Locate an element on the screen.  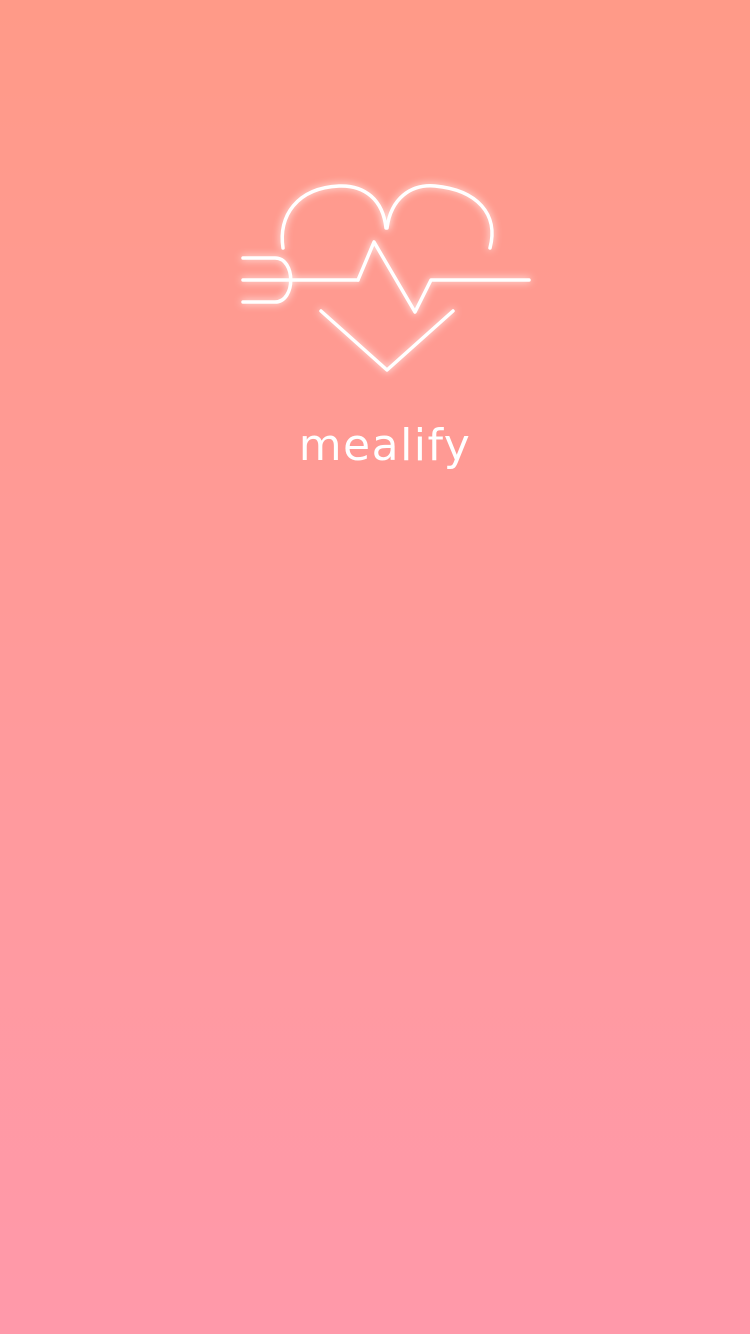
app-name: mealify is located at coordinates (385, 445).